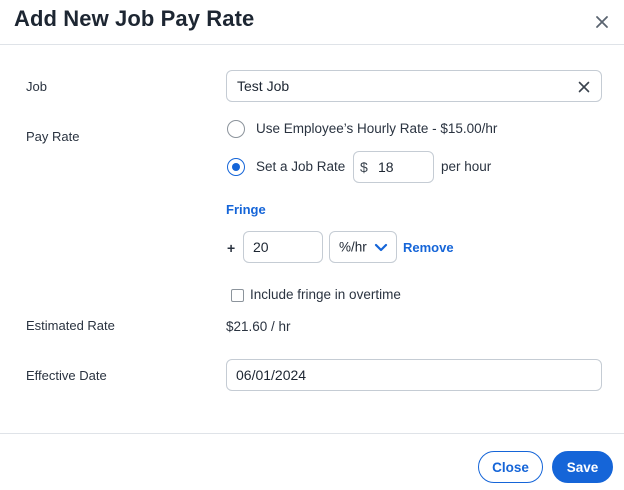 The width and height of the screenshot is (624, 490). What do you see at coordinates (602, 22) in the screenshot?
I see `close-icon` at bounding box center [602, 22].